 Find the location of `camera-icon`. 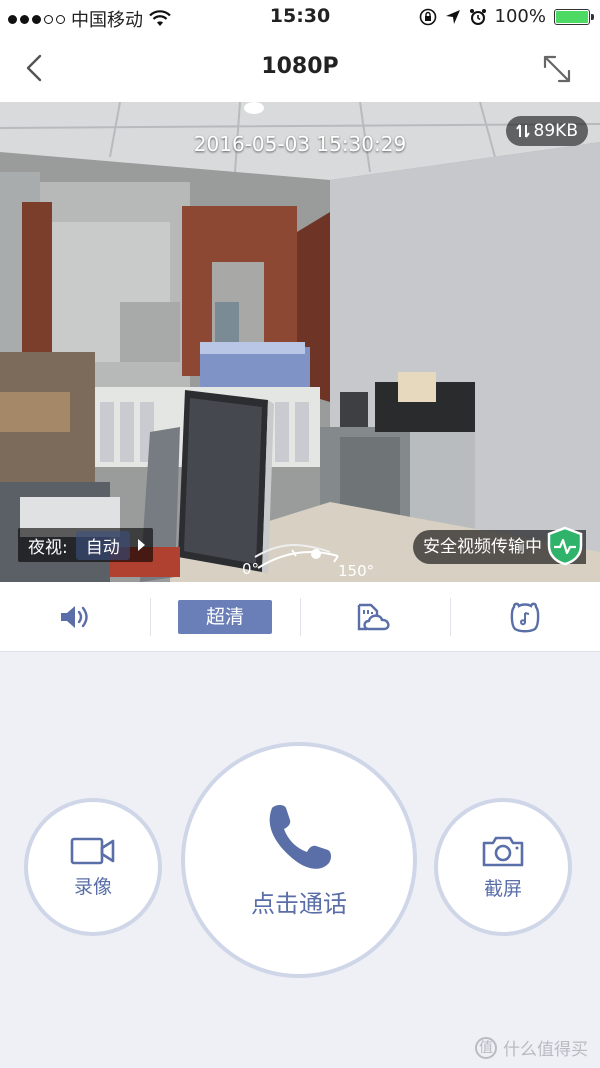

camera-icon is located at coordinates (503, 851).